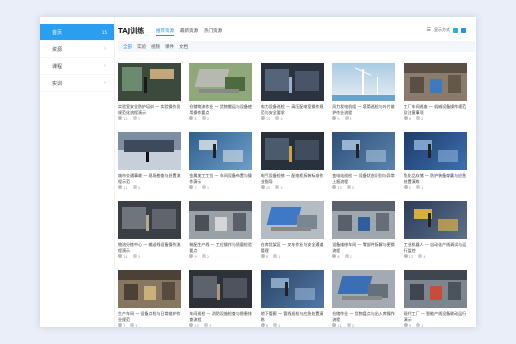 This screenshot has width=516, height=344. I want to click on resource-card: 现代工厂 — 智能产线设备联动运行演示 9 1, so click(435, 298).